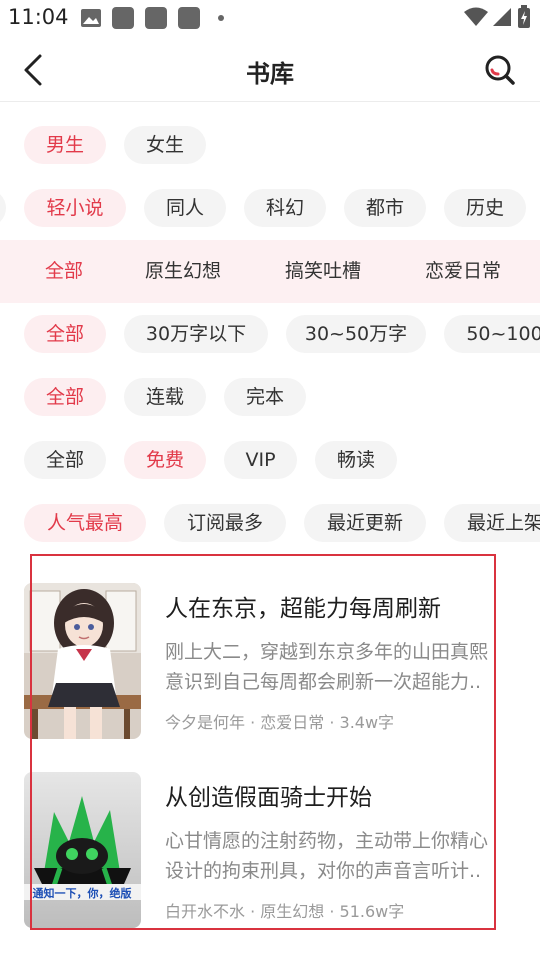 This screenshot has width=540, height=960. Describe the element at coordinates (502, 17) in the screenshot. I see `signal-icon` at that location.